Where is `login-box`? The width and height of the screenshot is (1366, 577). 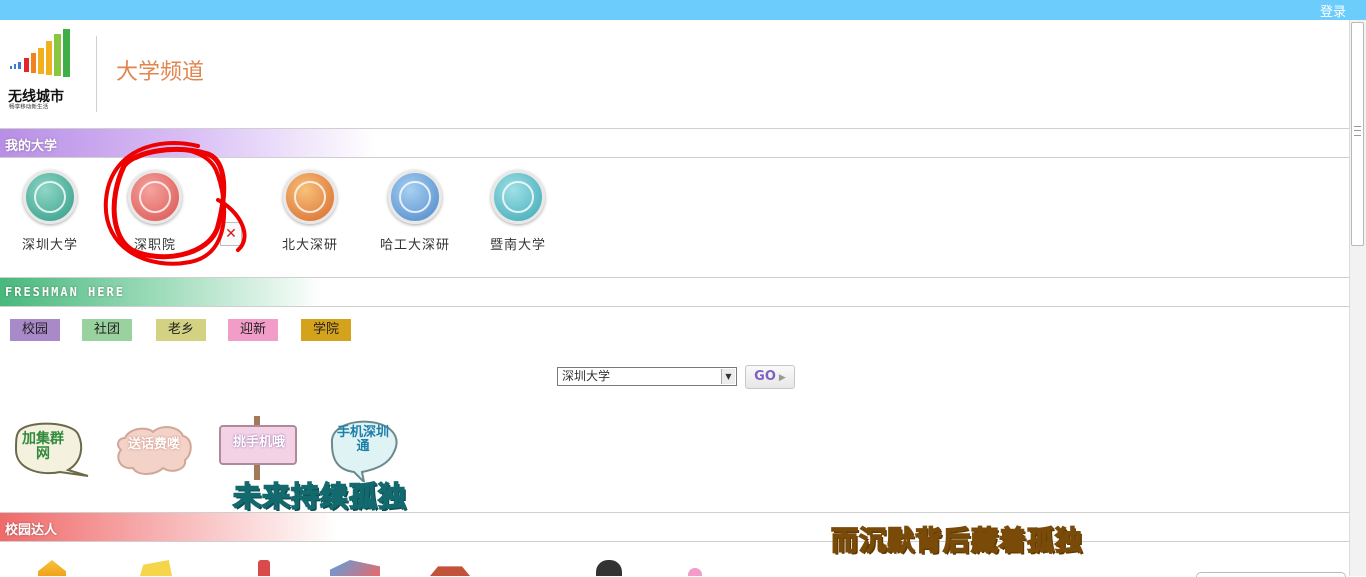 login-box is located at coordinates (1271, 574).